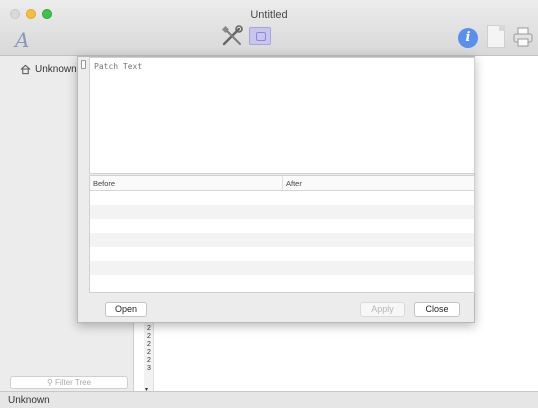 The image size is (538, 408). Describe the element at coordinates (126, 309) in the screenshot. I see `open-button: Open` at that location.